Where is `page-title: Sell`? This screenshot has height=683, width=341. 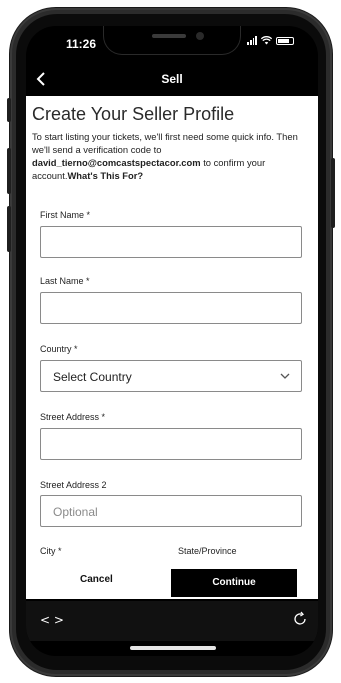 page-title: Sell is located at coordinates (172, 79).